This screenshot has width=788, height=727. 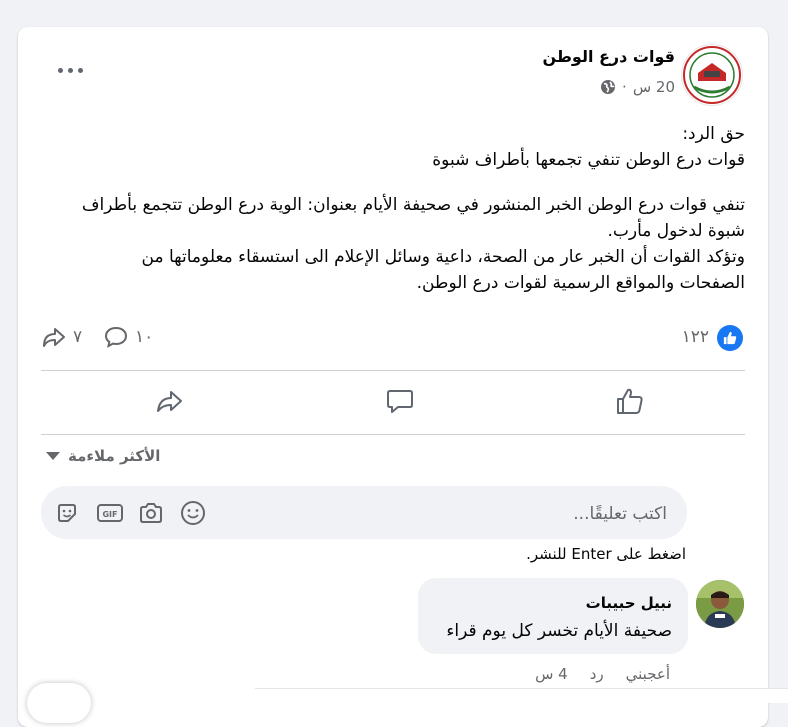 I want to click on photo-button, so click(x=151, y=513).